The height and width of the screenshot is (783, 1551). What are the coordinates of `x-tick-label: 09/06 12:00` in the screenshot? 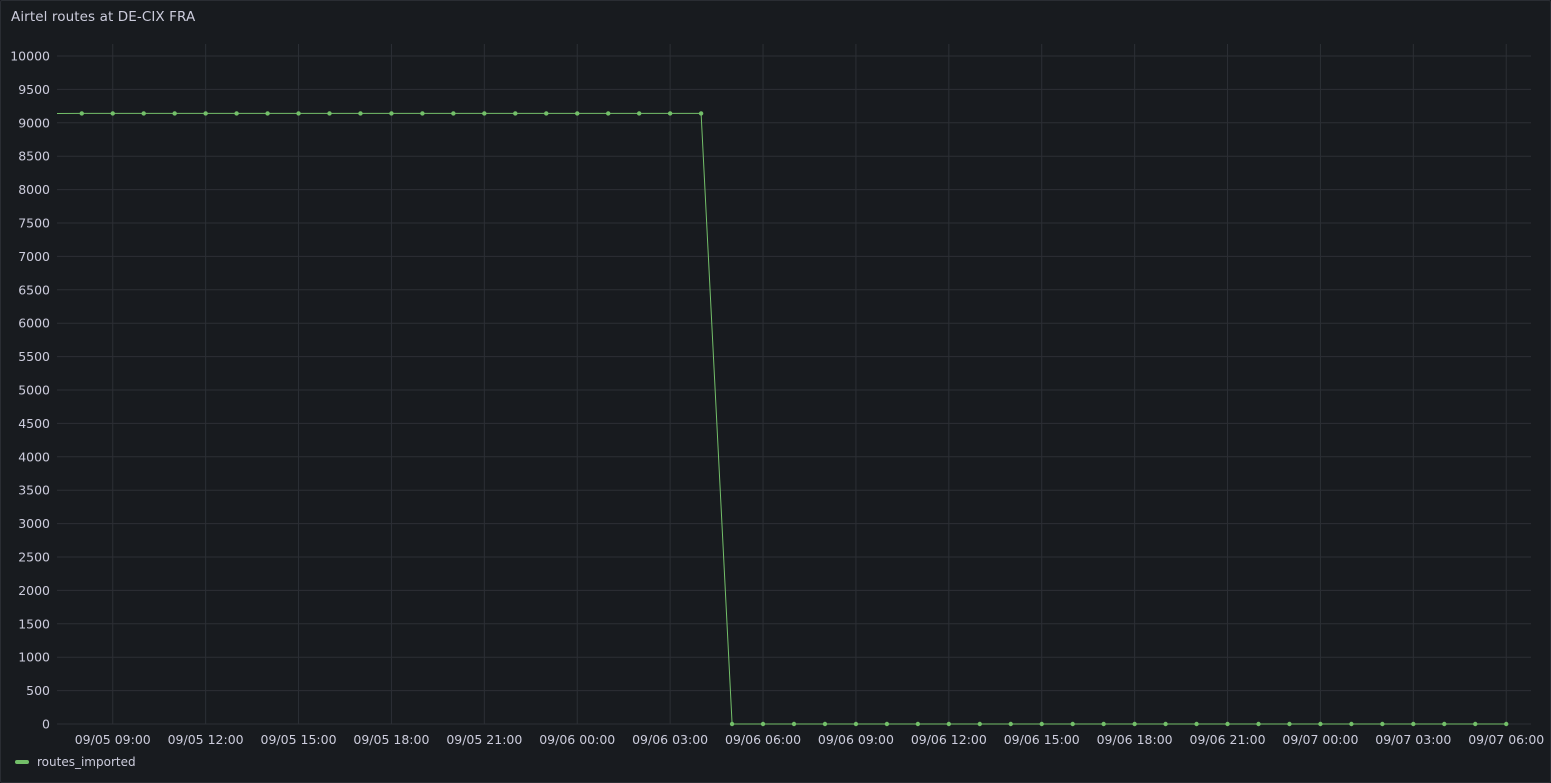 It's located at (949, 739).